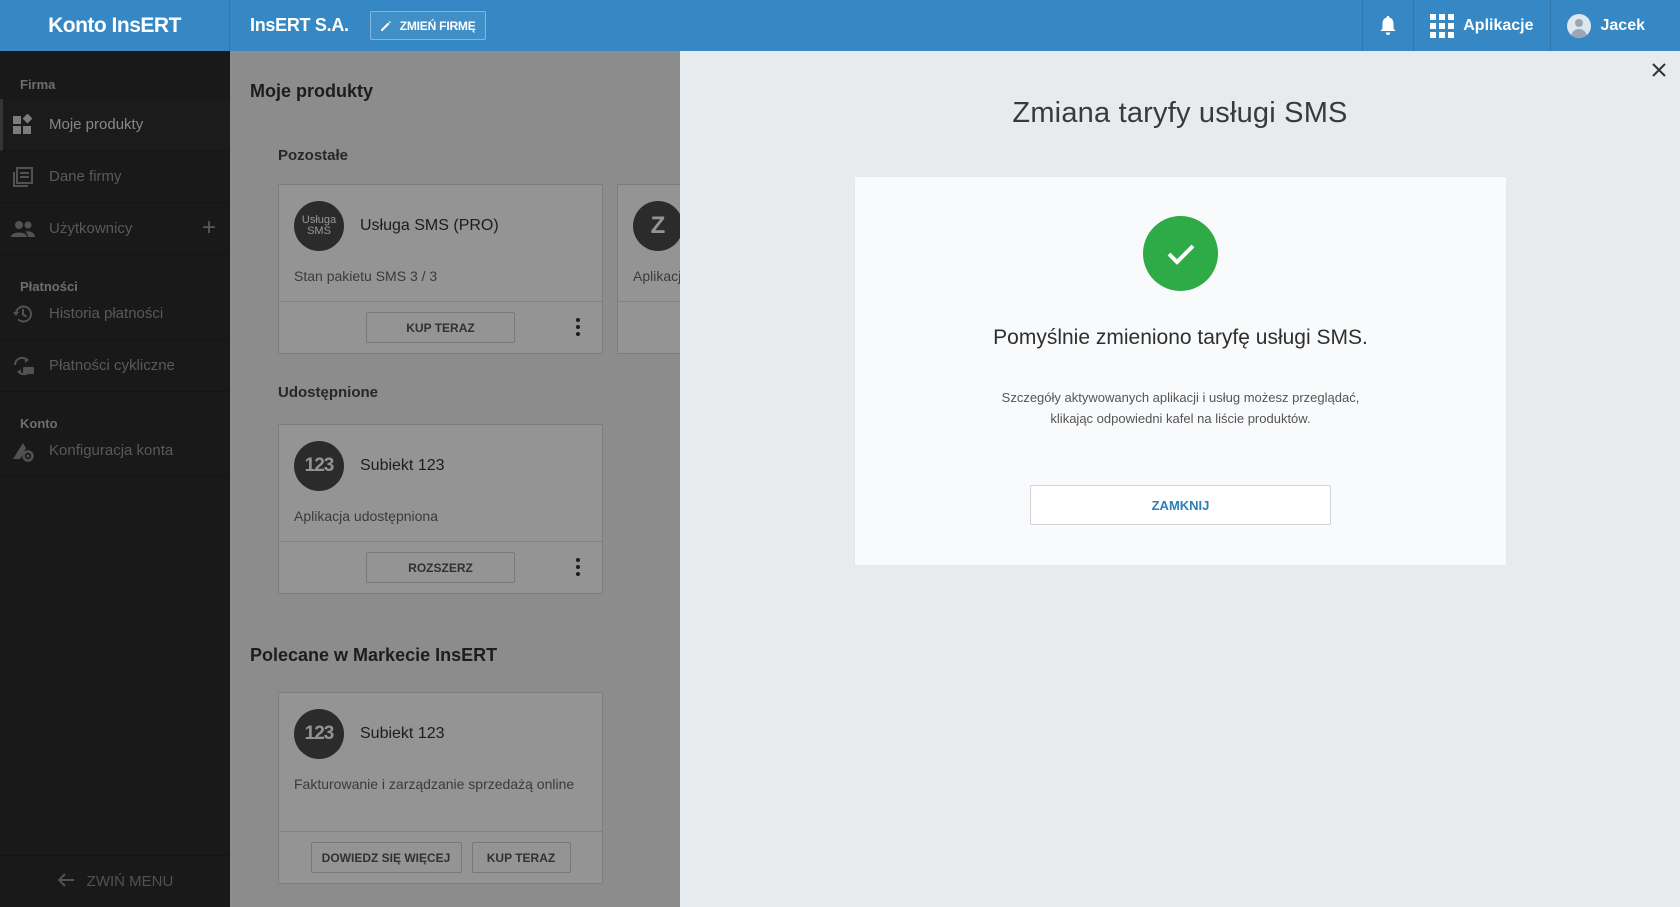 This screenshot has width=1680, height=907. What do you see at coordinates (437, 25) in the screenshot?
I see `change-company-label: ZMIEŃ FIRMĘ` at bounding box center [437, 25].